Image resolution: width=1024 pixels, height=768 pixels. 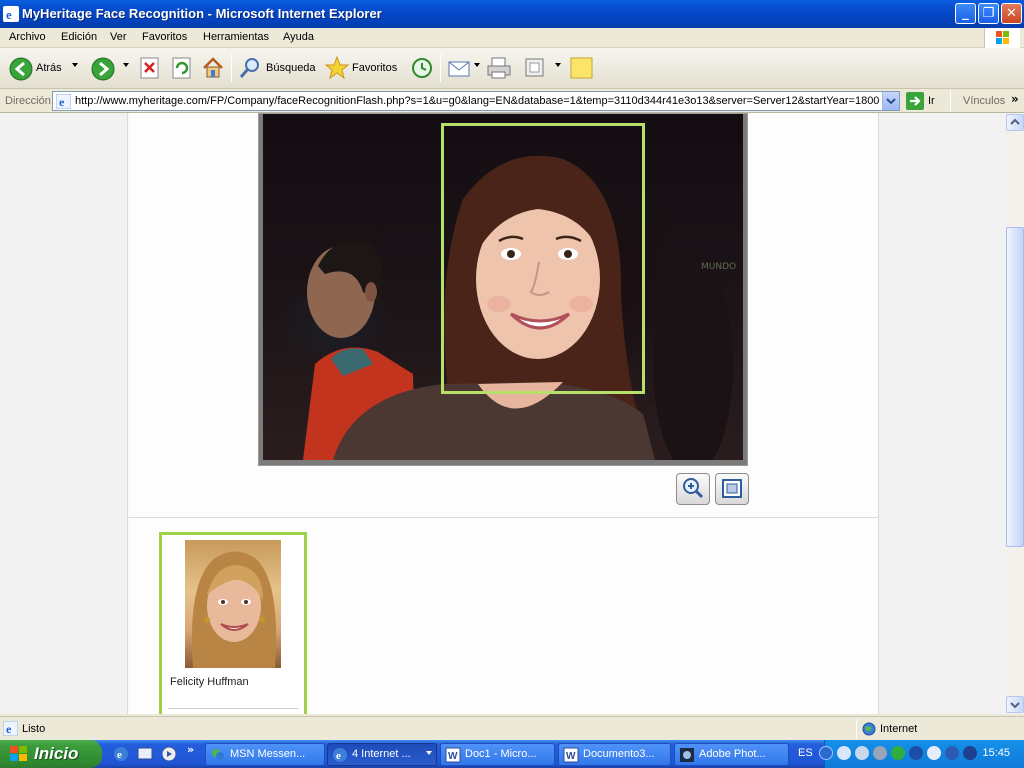 What do you see at coordinates (118, 37) in the screenshot?
I see `menu-ver: Ver` at bounding box center [118, 37].